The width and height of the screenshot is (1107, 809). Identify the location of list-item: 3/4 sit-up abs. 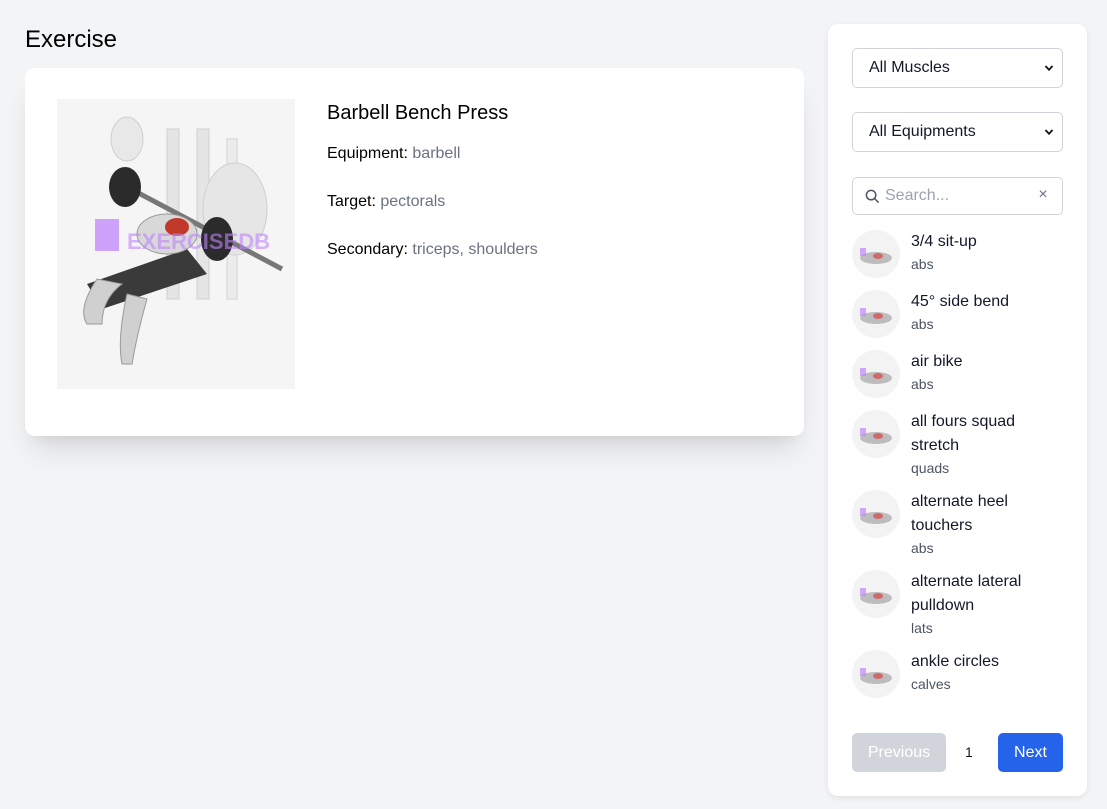
(959, 254).